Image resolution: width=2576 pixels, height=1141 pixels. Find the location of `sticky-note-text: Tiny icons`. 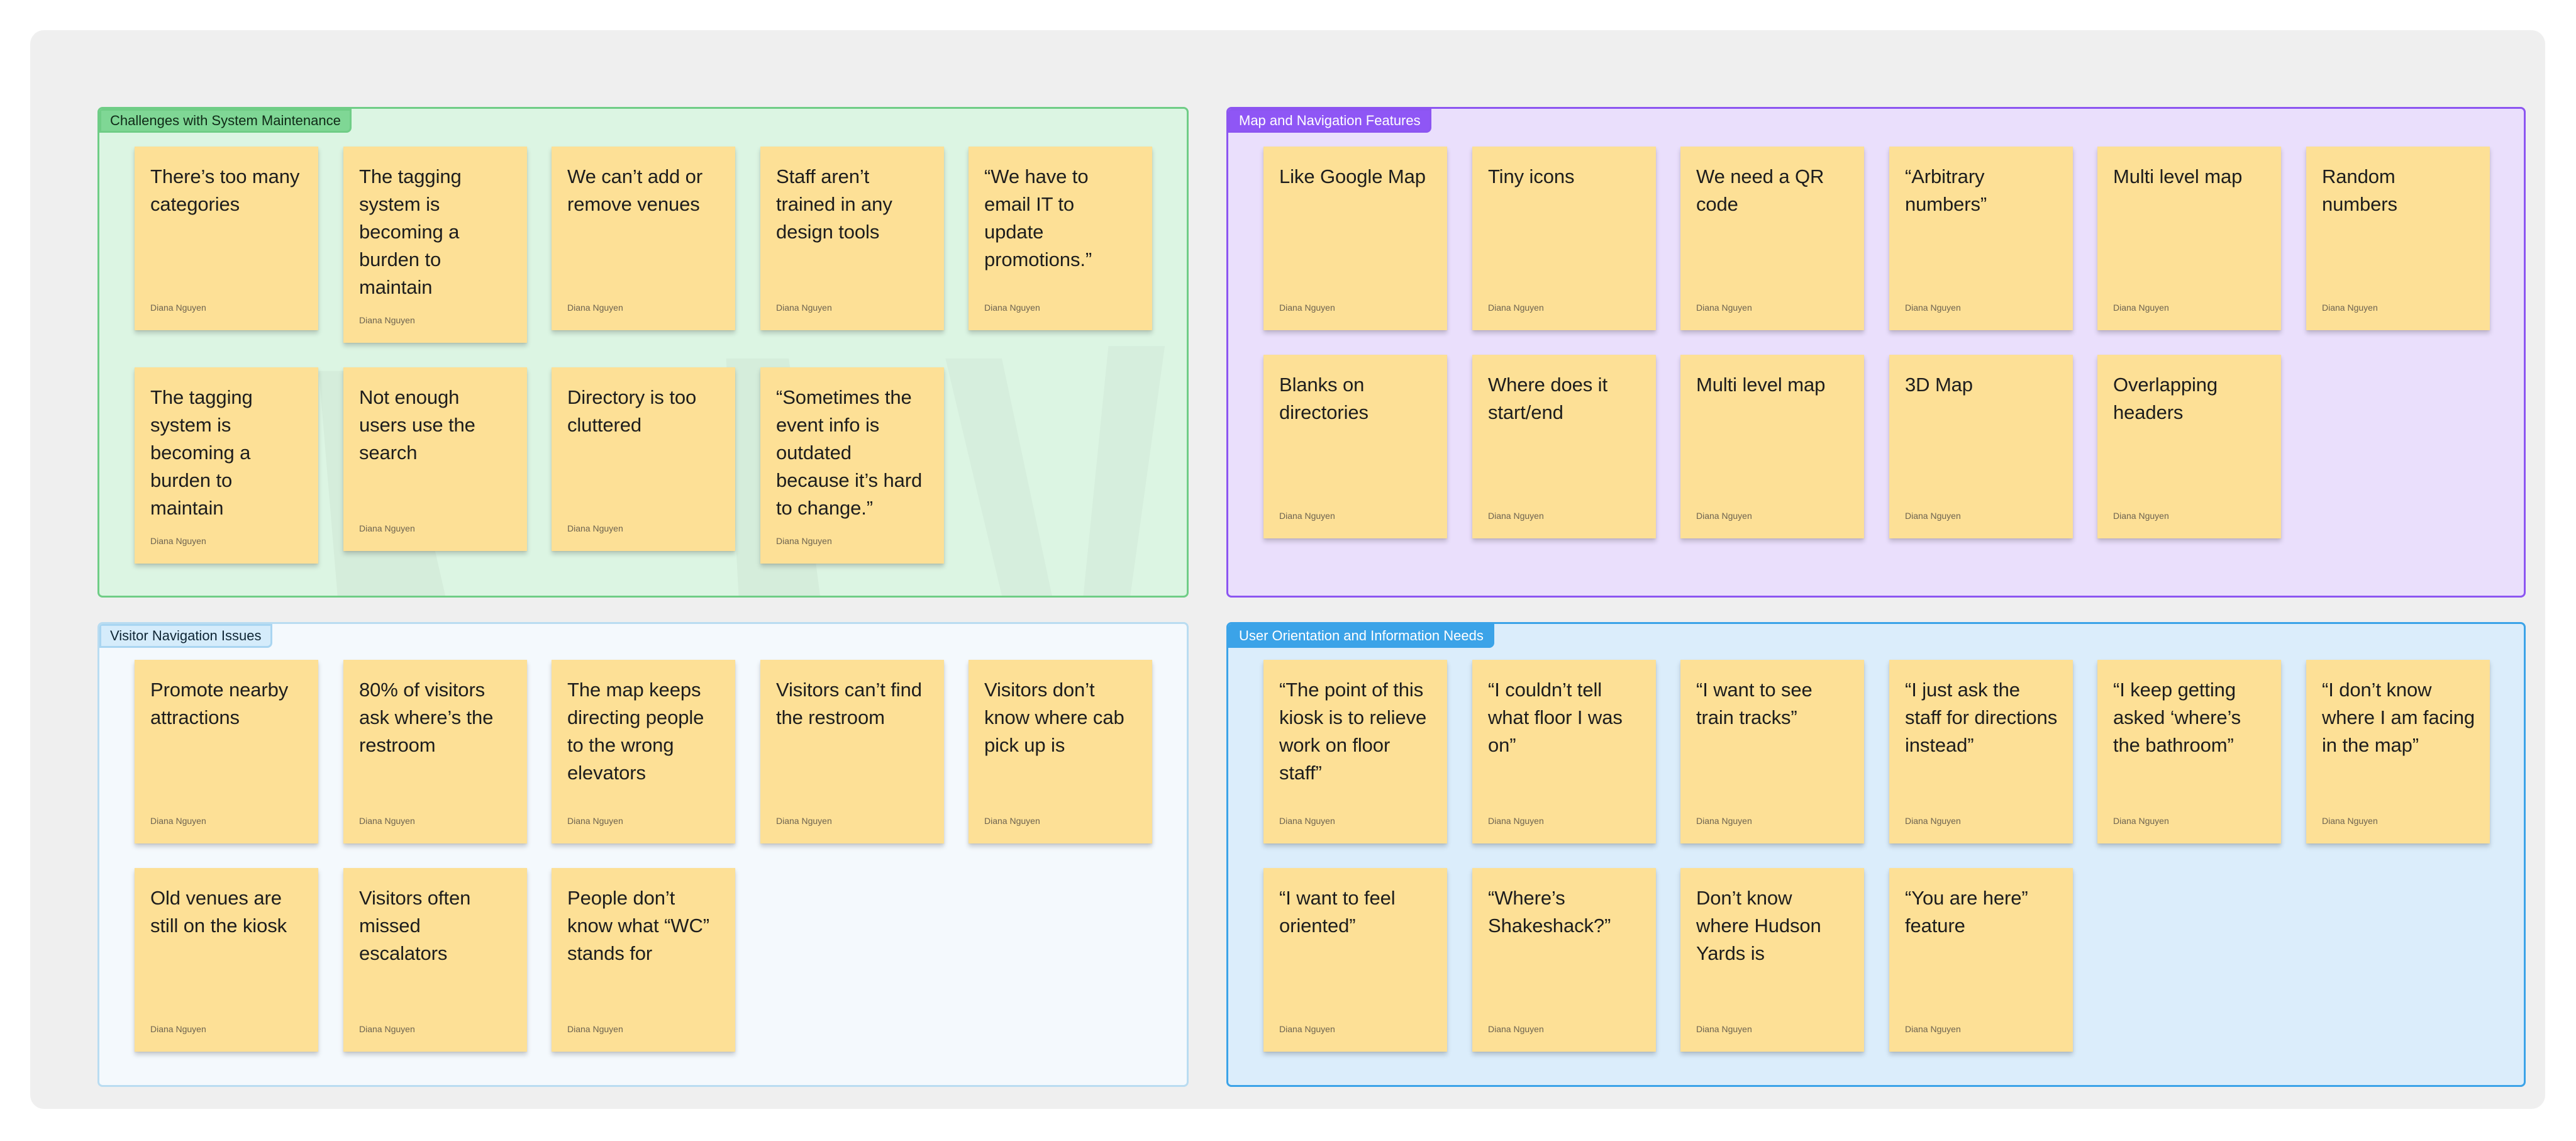

sticky-note-text: Tiny icons is located at coordinates (1531, 176).